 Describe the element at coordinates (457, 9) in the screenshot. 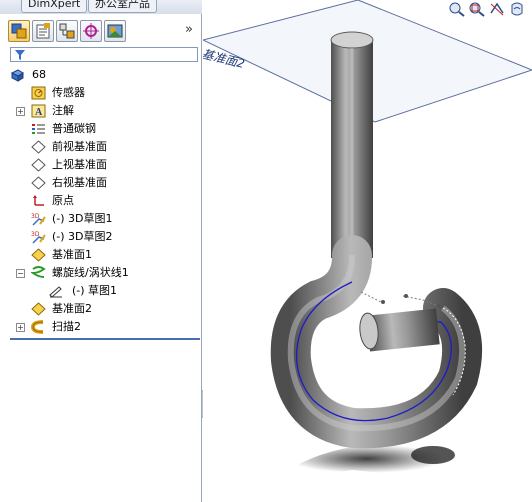

I see `zoom-to-fit-icon` at that location.